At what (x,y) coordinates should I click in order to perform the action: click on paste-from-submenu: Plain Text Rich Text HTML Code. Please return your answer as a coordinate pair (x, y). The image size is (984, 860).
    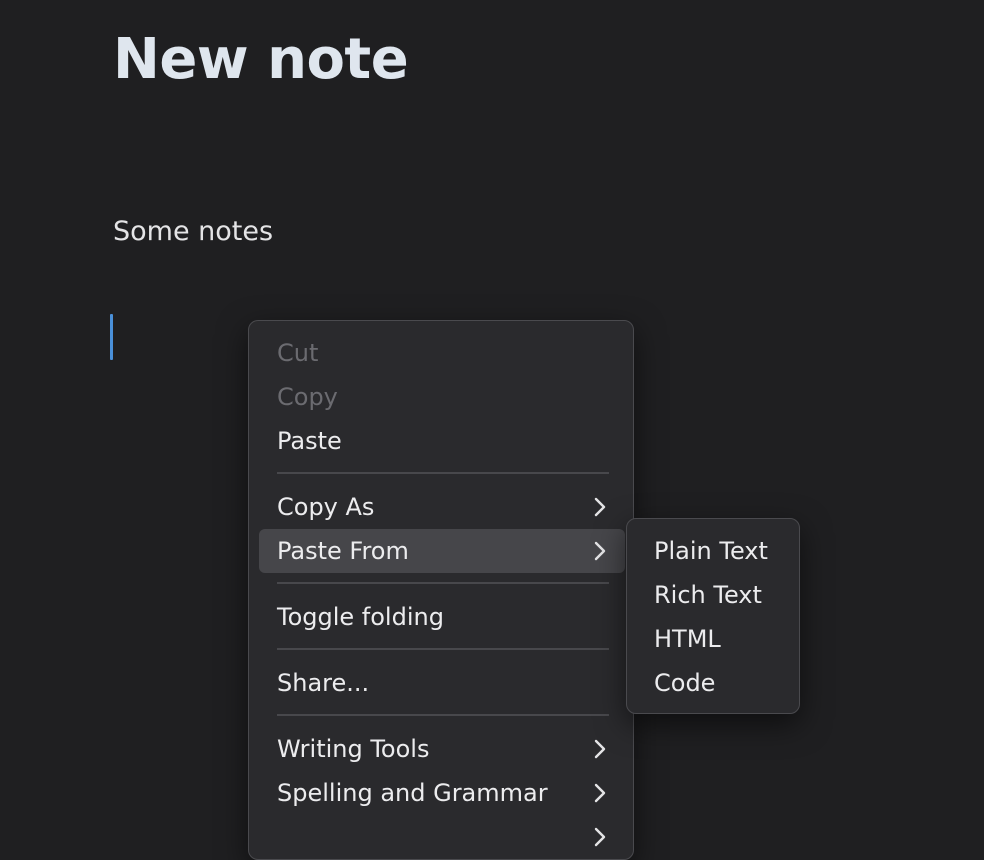
    Looking at the image, I should click on (713, 616).